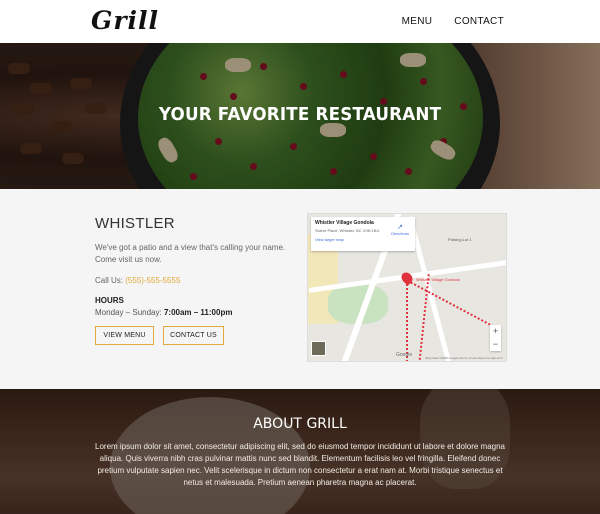  I want to click on contact-us-button: CONTACT US, so click(193, 335).